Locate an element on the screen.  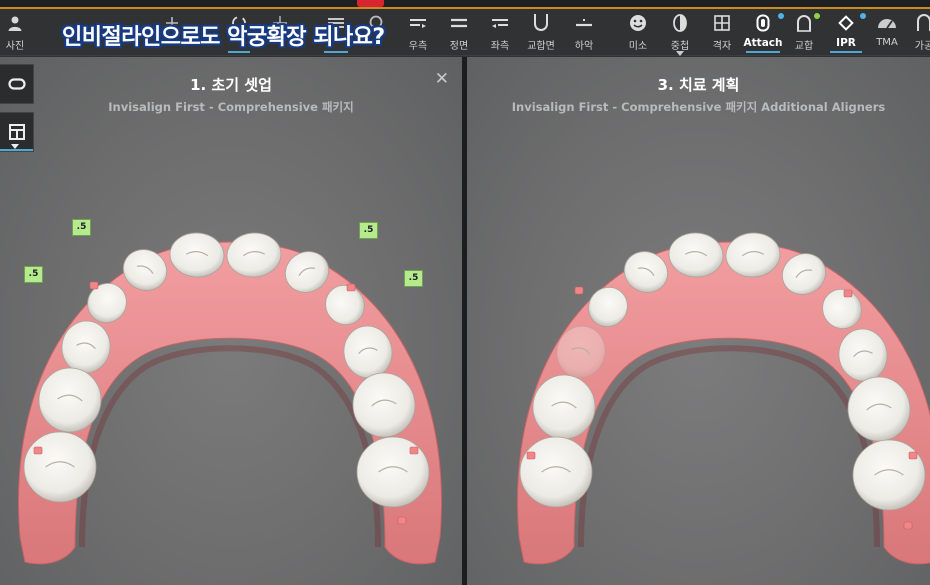
attachment-label: Attach is located at coordinates (763, 43).